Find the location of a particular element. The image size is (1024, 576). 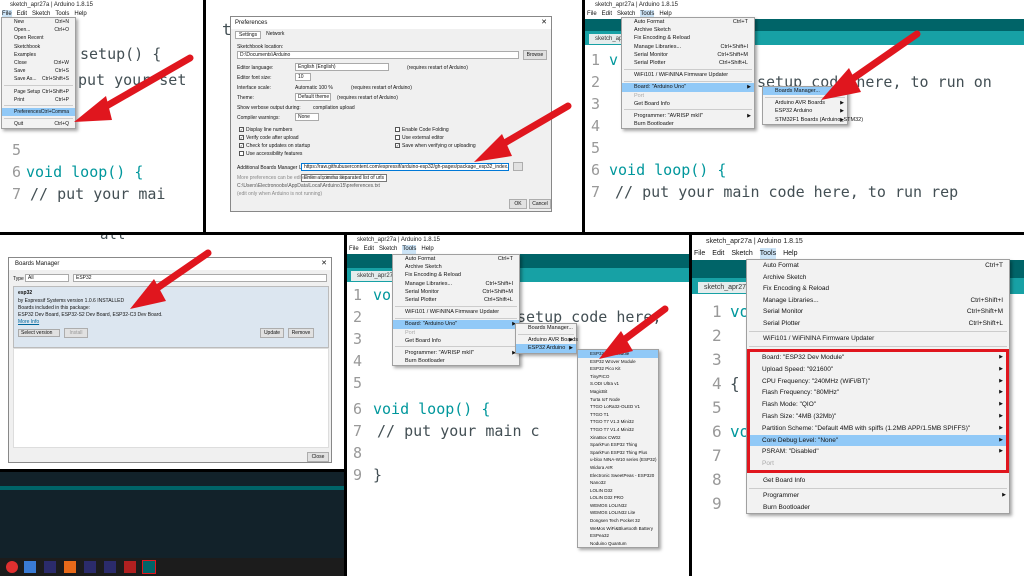

checkbox-row: ✓ Check for updates on startup is located at coordinates (274, 146).